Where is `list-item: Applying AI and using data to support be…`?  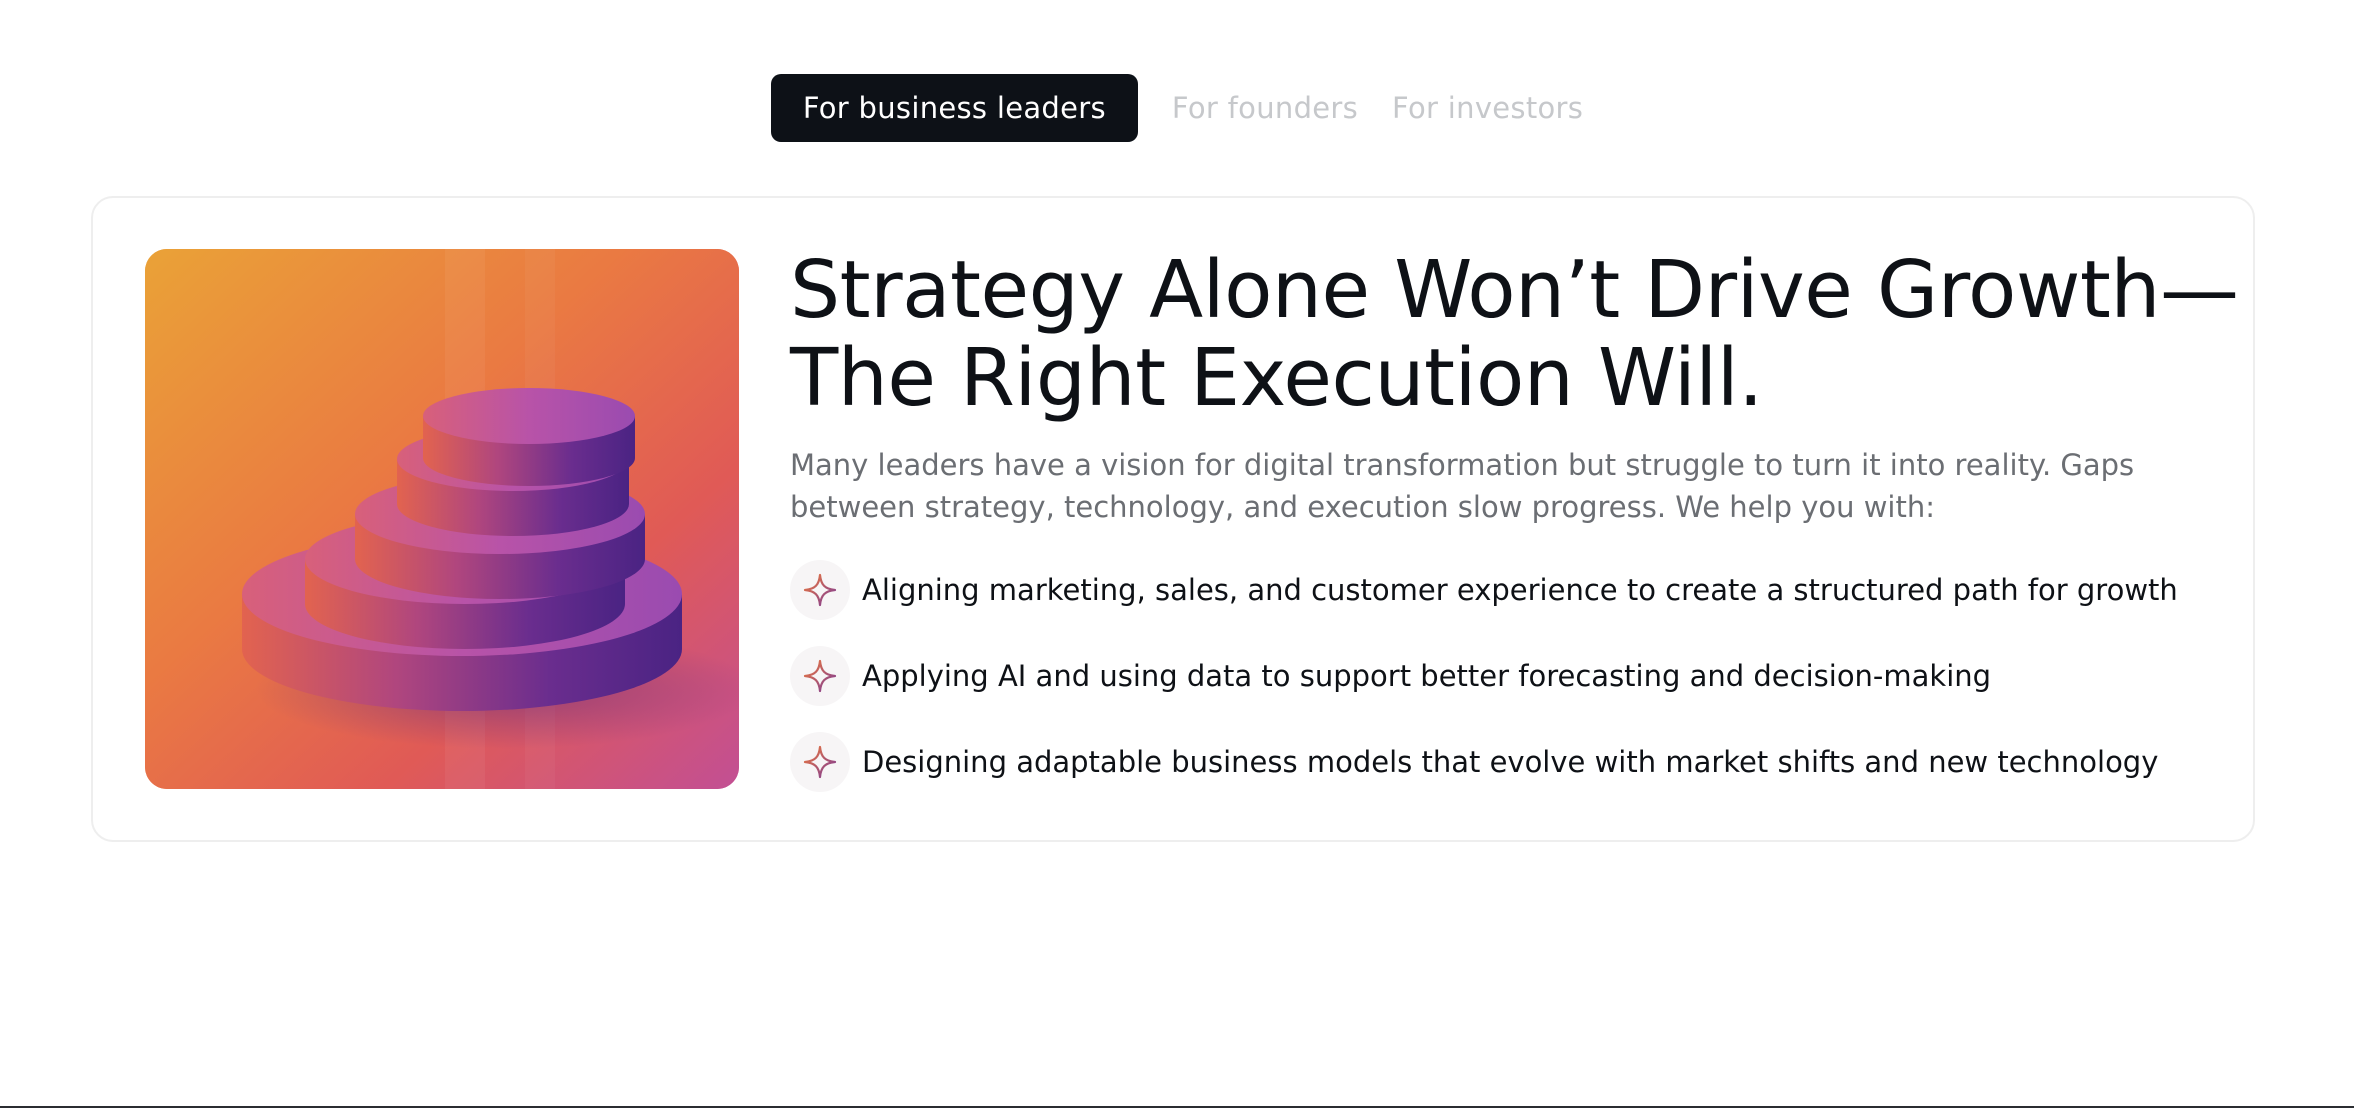
list-item: Applying AI and using data to support be… is located at coordinates (1500, 676).